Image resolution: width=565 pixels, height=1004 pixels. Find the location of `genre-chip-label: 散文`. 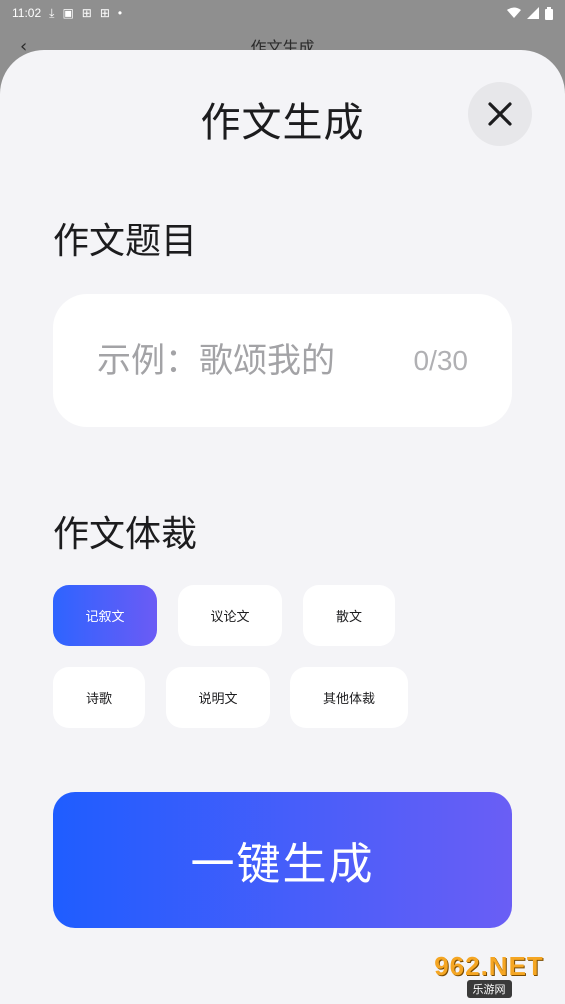

genre-chip-label: 散文 is located at coordinates (348, 617).